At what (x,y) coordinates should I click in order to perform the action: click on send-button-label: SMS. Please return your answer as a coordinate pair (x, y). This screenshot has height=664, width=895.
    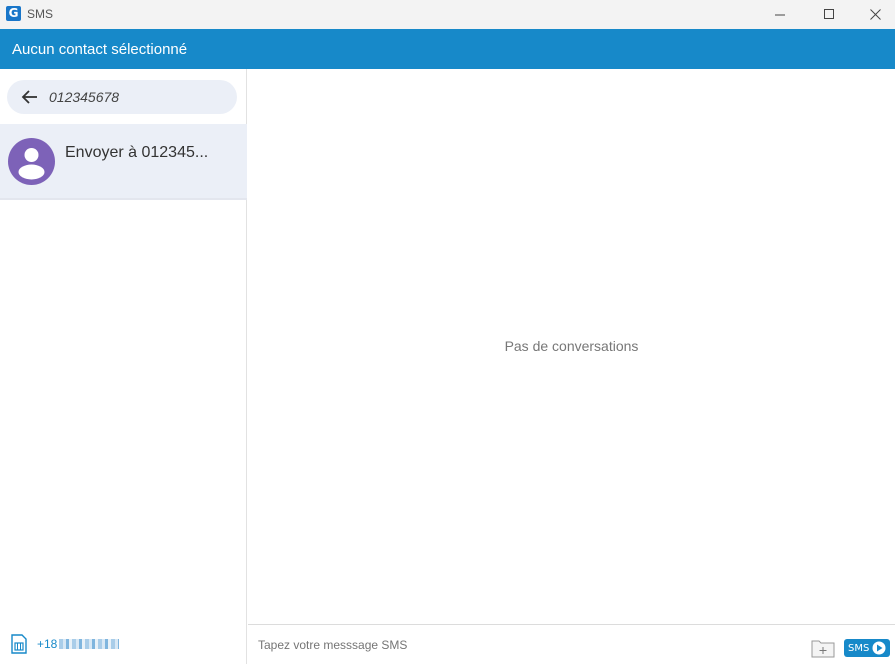
    Looking at the image, I should click on (859, 648).